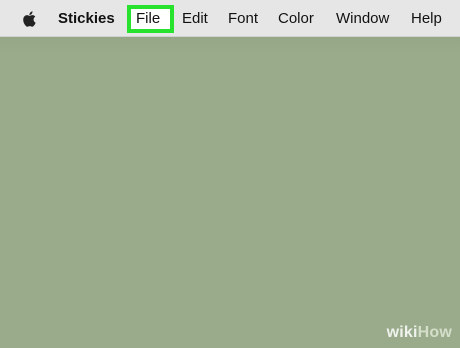  Describe the element at coordinates (402, 332) in the screenshot. I see `watermark-wiki: wiki` at that location.